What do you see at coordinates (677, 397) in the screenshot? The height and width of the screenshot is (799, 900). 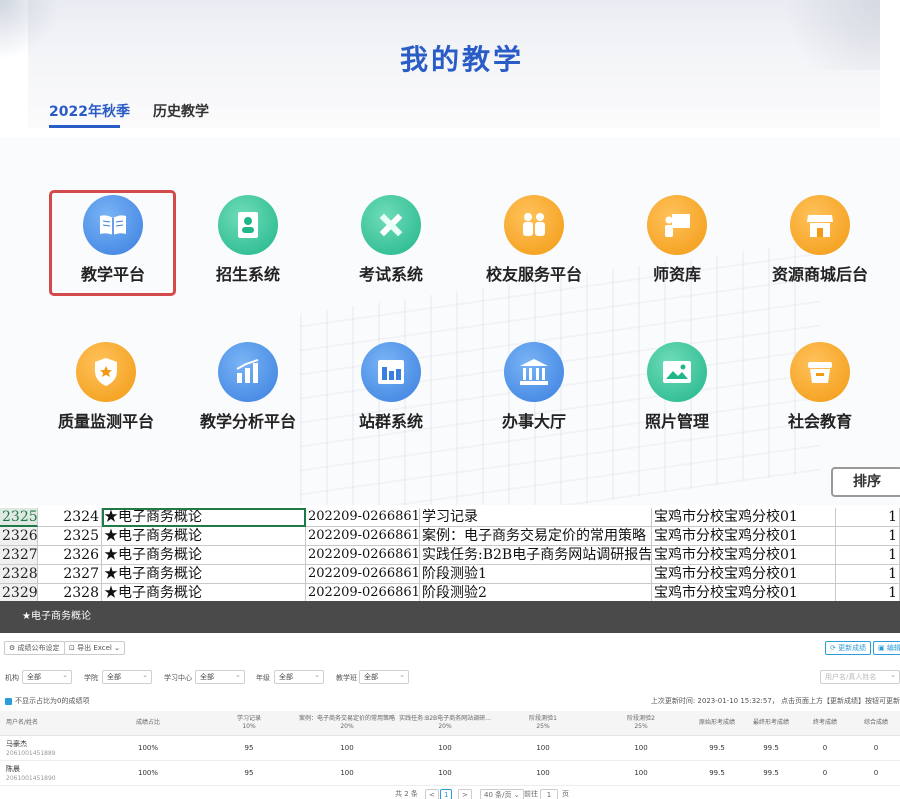 I see `app-photo-management: 照片管理` at bounding box center [677, 397].